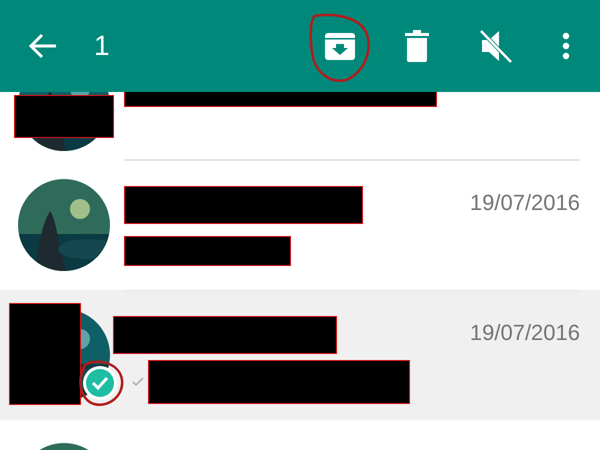 The height and width of the screenshot is (450, 600). Describe the element at coordinates (340, 46) in the screenshot. I see `archive-icon` at that location.